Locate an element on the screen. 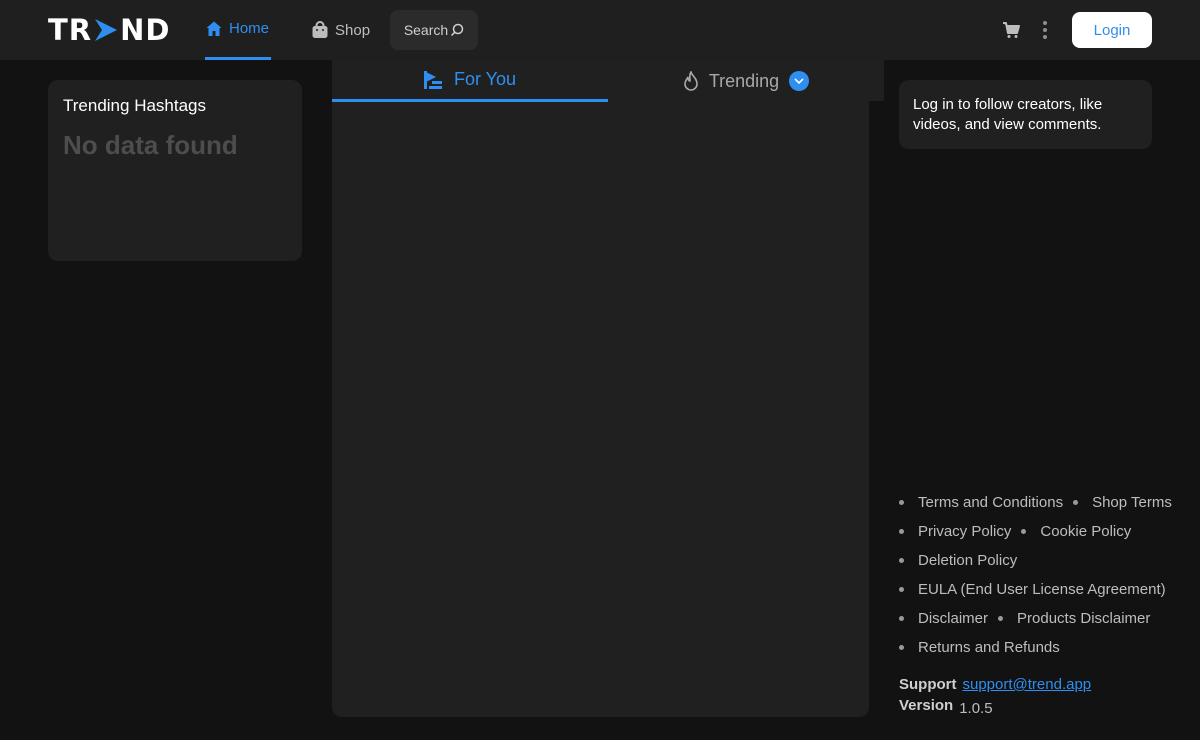  footer-link-cookie: Cookie Policy is located at coordinates (1076, 531).